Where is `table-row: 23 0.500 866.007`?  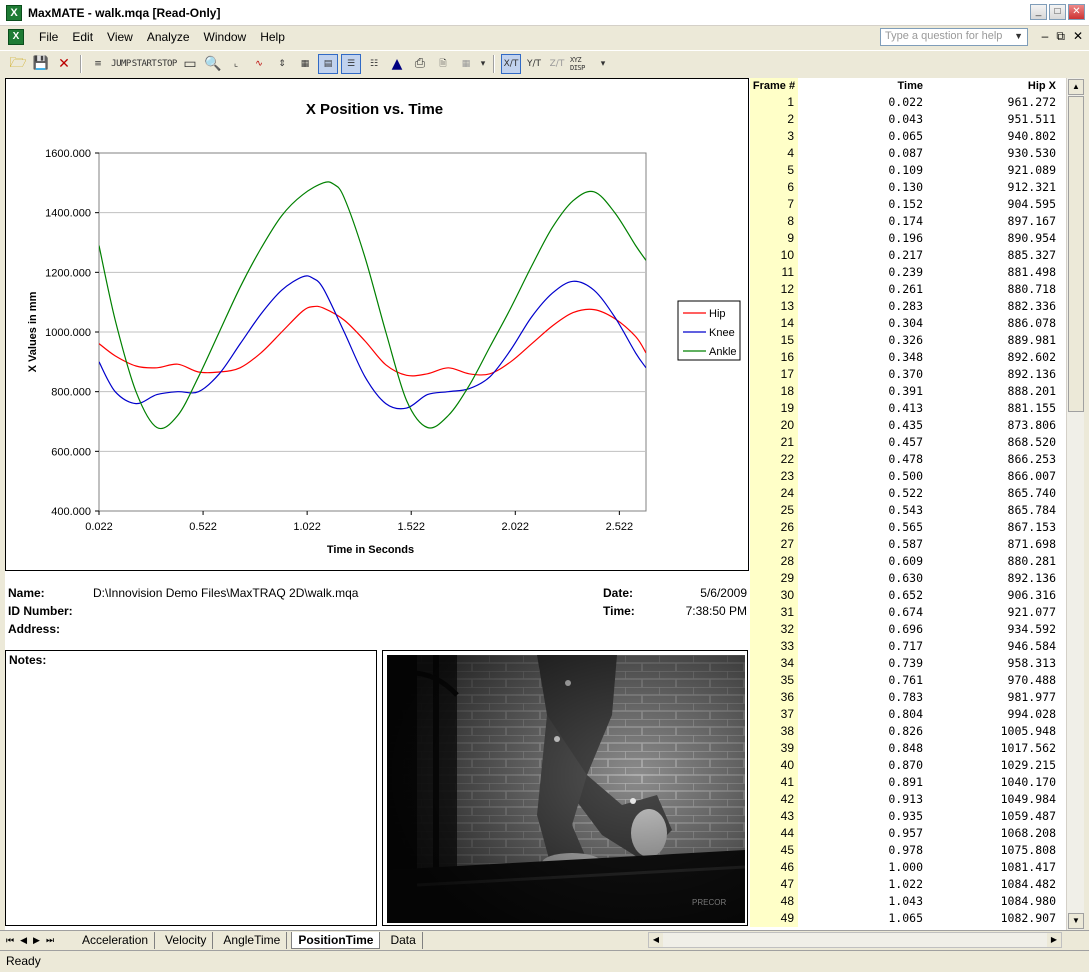
table-row: 23 0.500 866.007 is located at coordinates (908, 476).